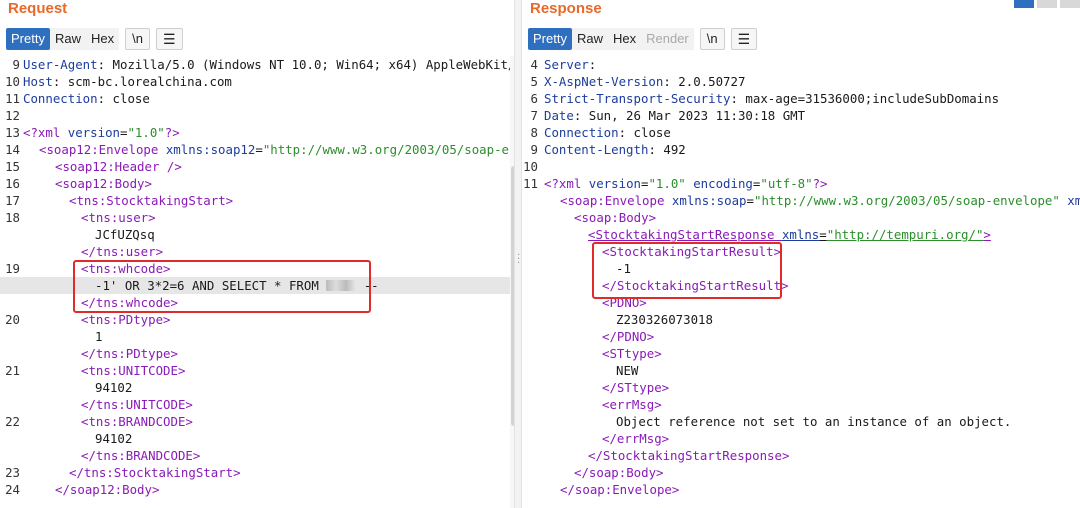 This screenshot has width=1080, height=508. What do you see at coordinates (259, 166) in the screenshot?
I see `request-code-line: 15 <soap12:Header />` at bounding box center [259, 166].